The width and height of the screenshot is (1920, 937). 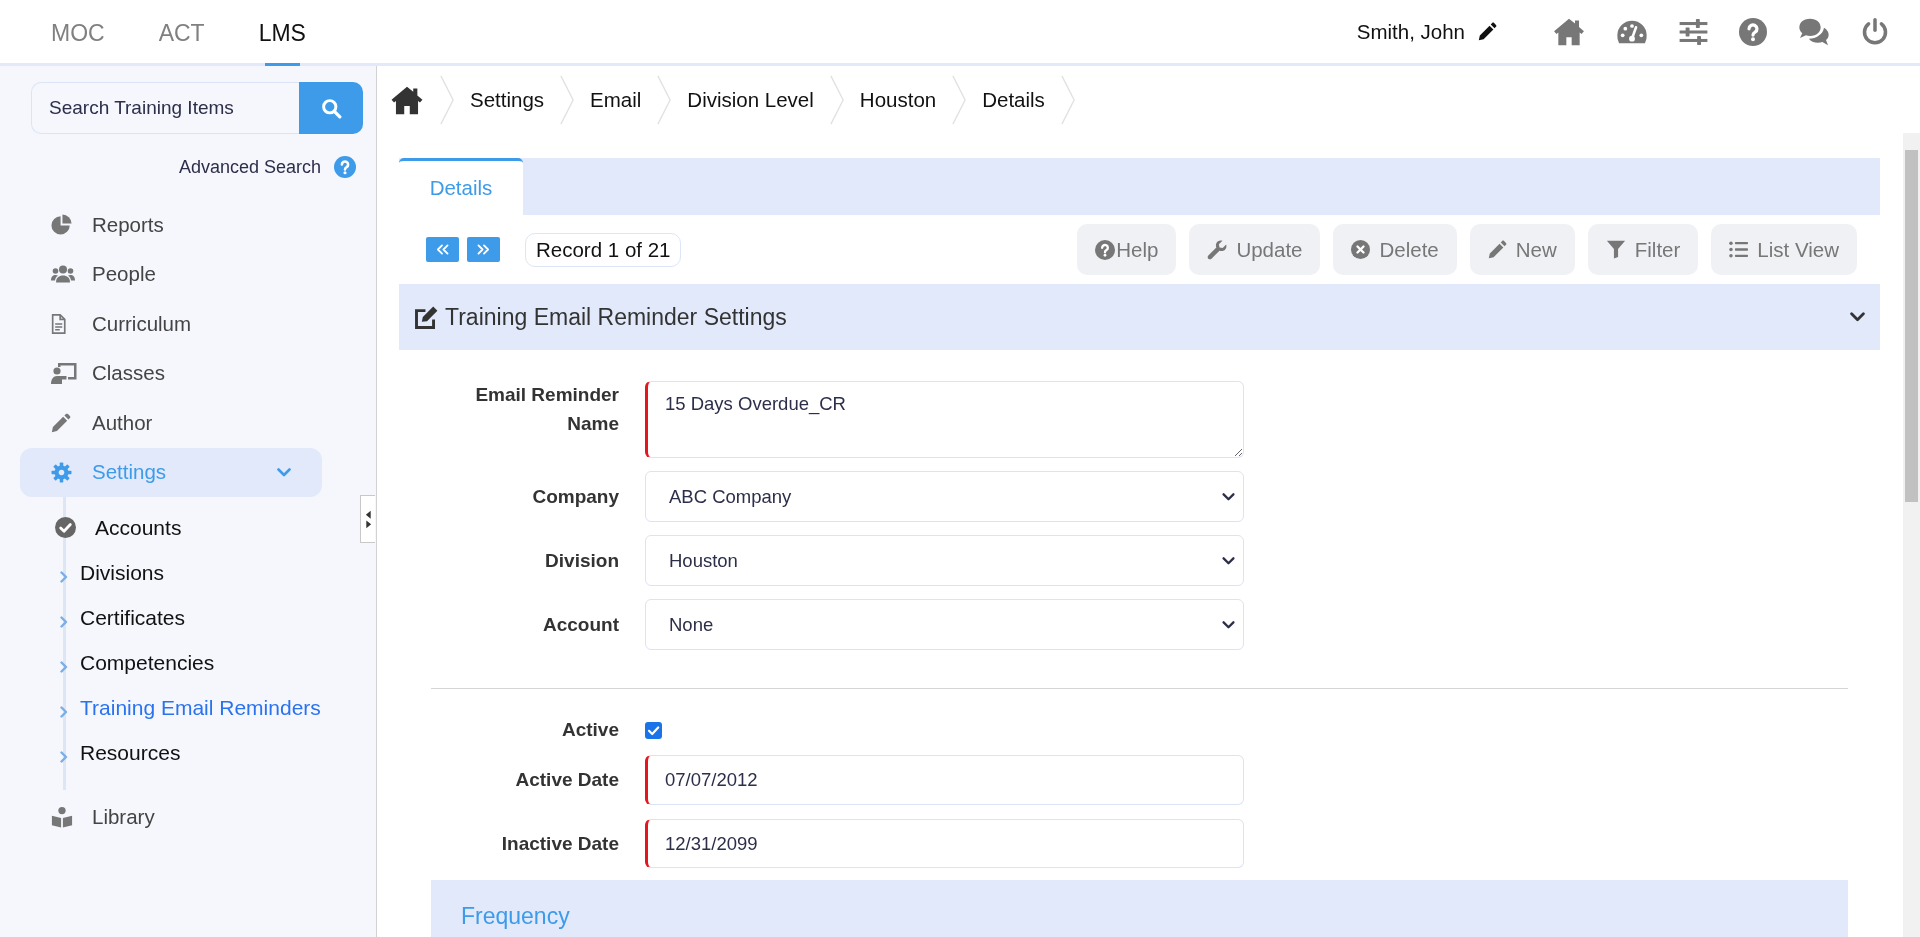 I want to click on nav-item: Classes, so click(x=171, y=373).